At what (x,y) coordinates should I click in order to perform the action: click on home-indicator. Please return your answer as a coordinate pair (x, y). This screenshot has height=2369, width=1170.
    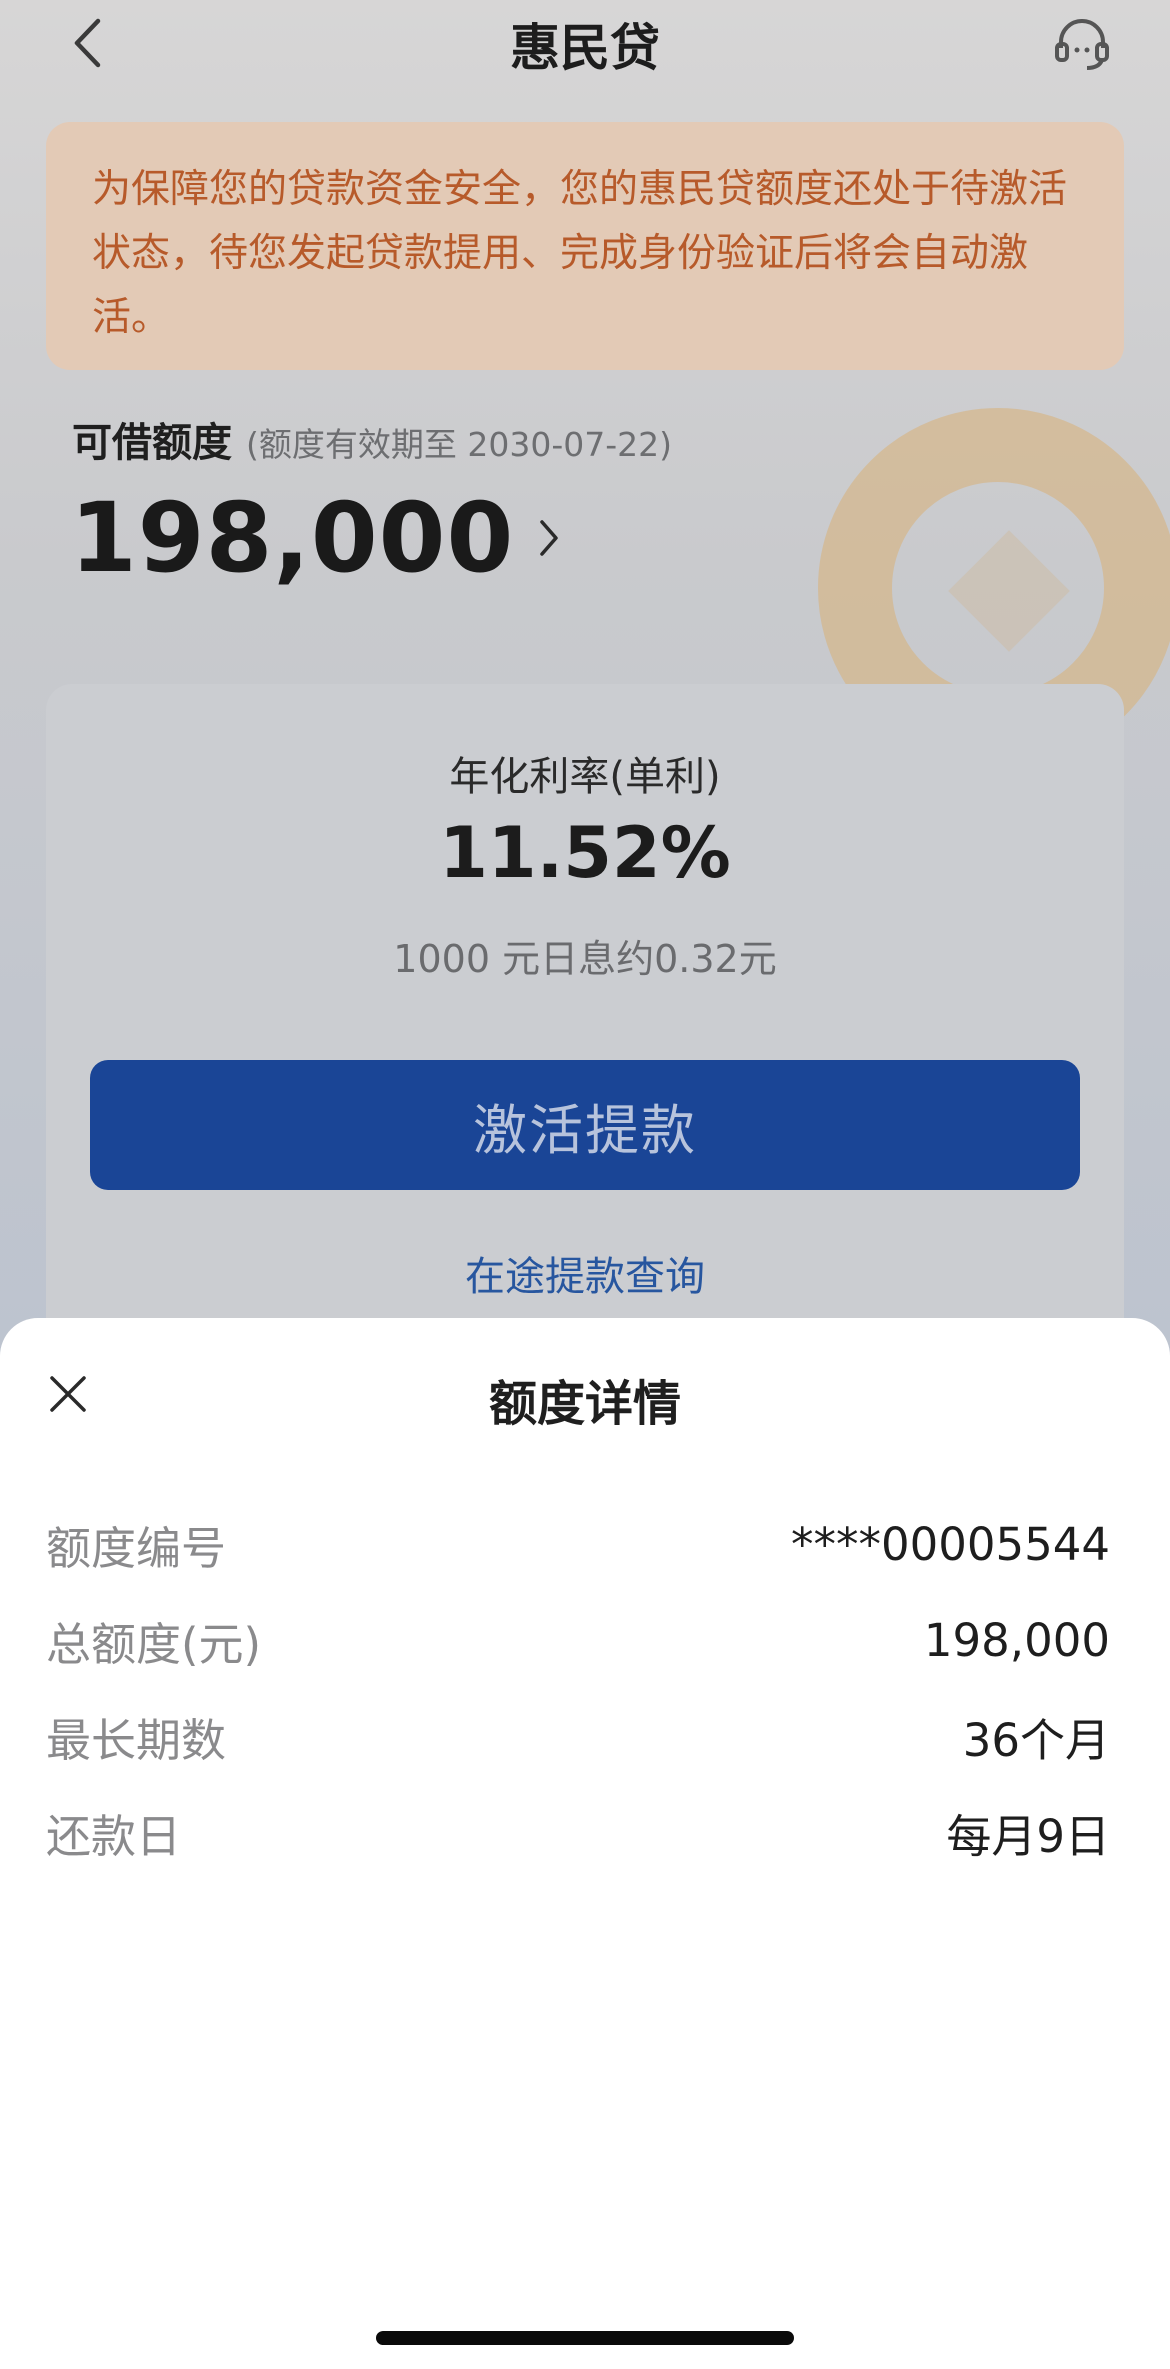
    Looking at the image, I should click on (585, 2338).